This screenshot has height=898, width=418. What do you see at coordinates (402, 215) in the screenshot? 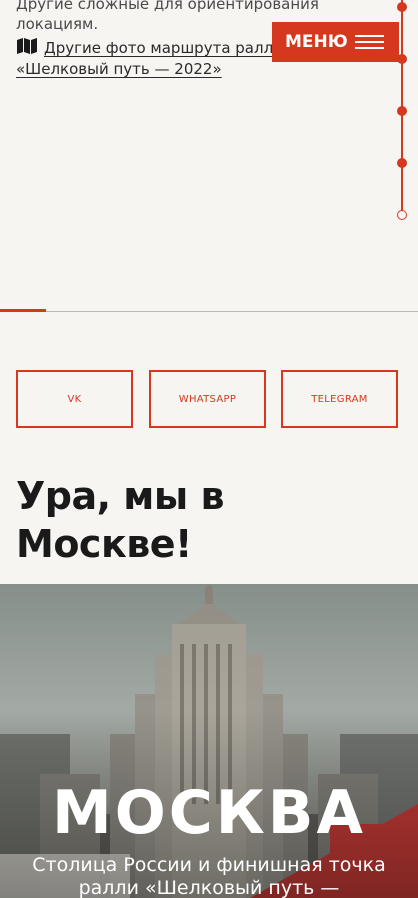
I see `timeline-dot-current` at bounding box center [402, 215].